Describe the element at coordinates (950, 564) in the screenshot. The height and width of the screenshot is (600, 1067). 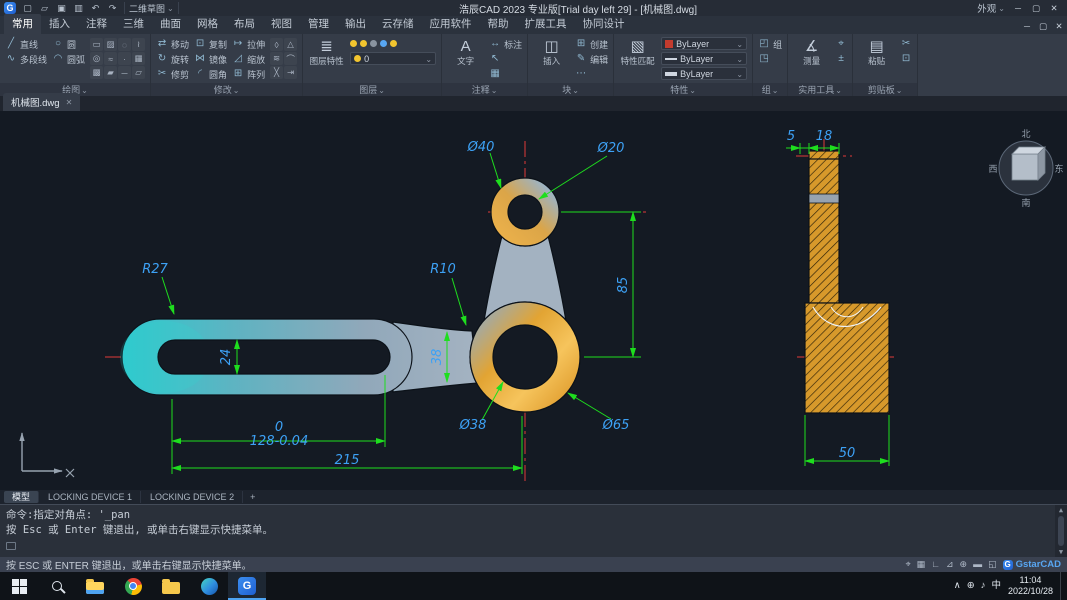
I see `polar-icon: ⊿` at that location.